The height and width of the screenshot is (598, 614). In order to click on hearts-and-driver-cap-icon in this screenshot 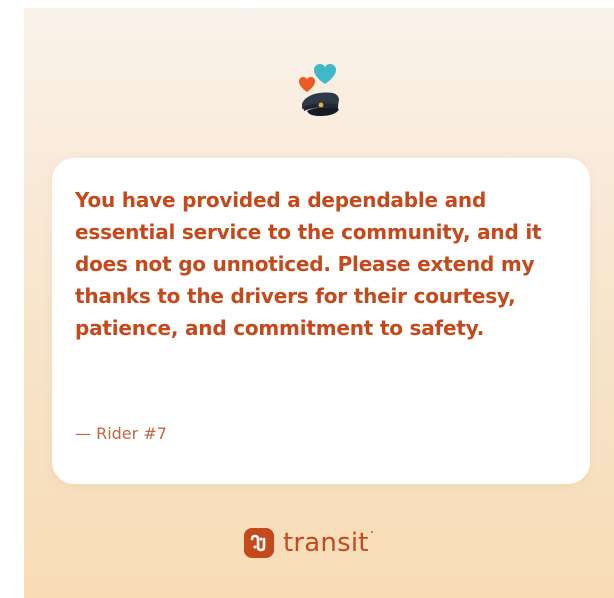, I will do `click(319, 92)`.